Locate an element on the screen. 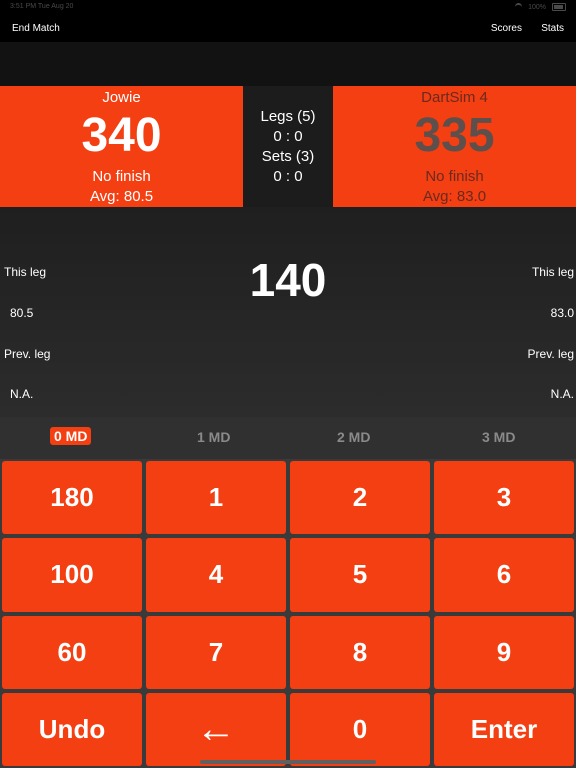 The height and width of the screenshot is (768, 576). player2-name: DartSim 4 is located at coordinates (454, 97).